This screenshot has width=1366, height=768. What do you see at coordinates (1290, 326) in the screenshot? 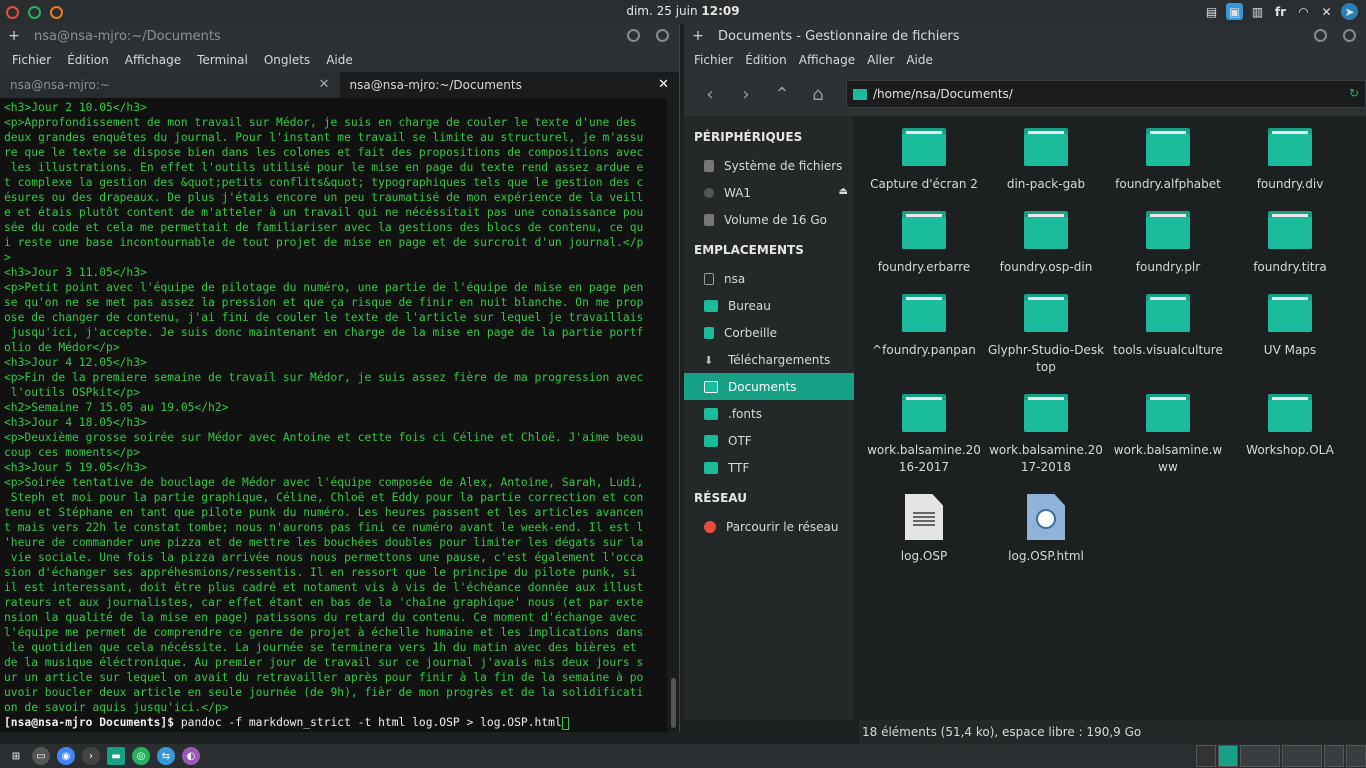
I see `file-item: UV Maps` at bounding box center [1290, 326].